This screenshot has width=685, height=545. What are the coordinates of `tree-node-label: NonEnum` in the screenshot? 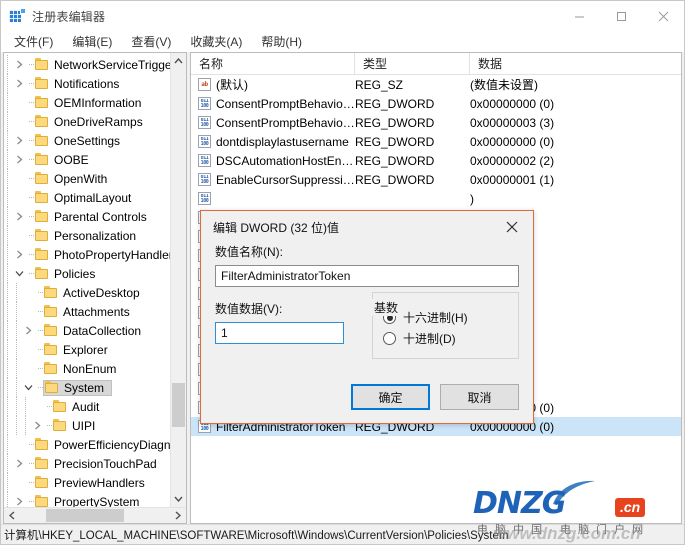 It's located at (90, 368).